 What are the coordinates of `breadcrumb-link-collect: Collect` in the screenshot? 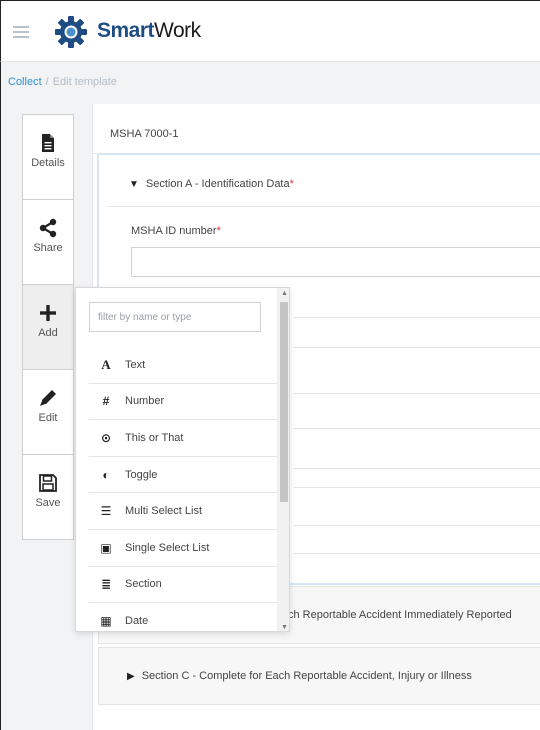 It's located at (25, 82).